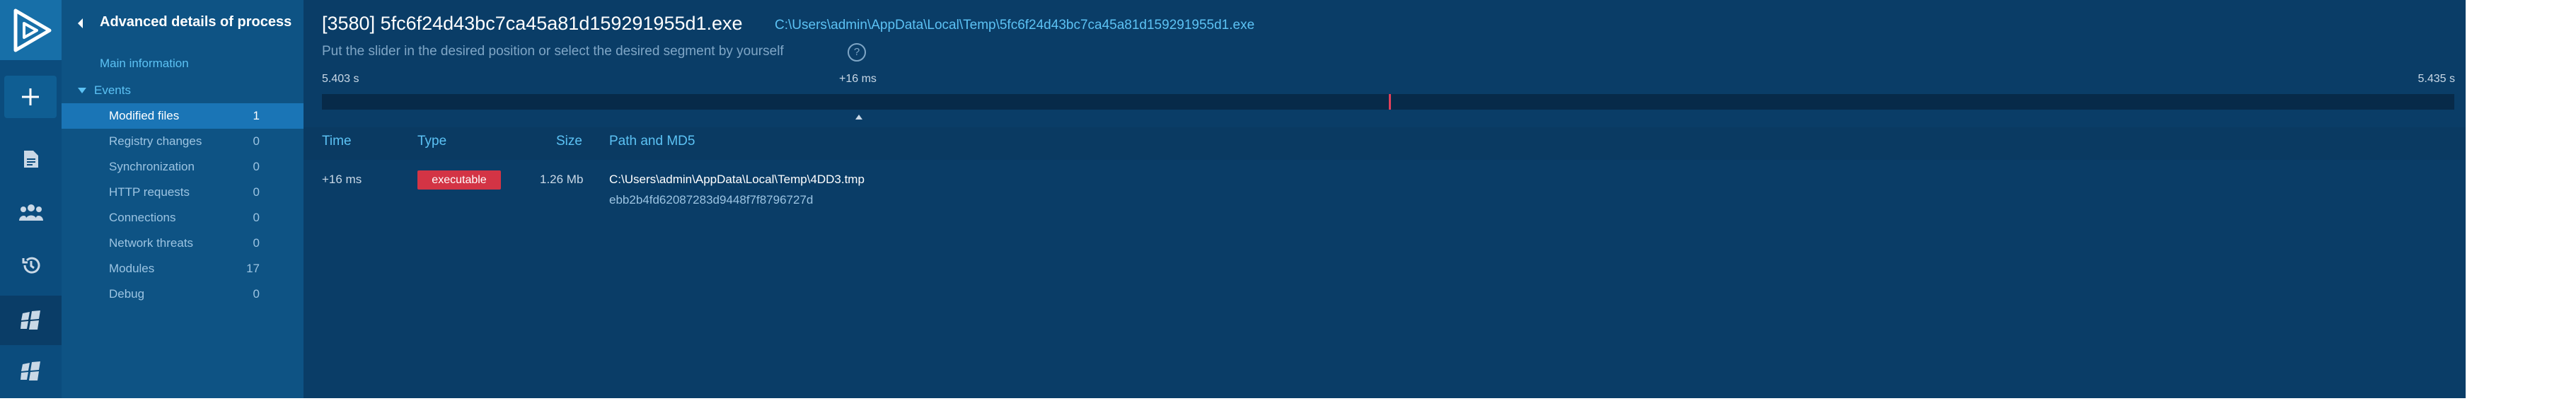 The image size is (2576, 401). Describe the element at coordinates (149, 192) in the screenshot. I see `sidebar-item-label: HTTP requests` at that location.